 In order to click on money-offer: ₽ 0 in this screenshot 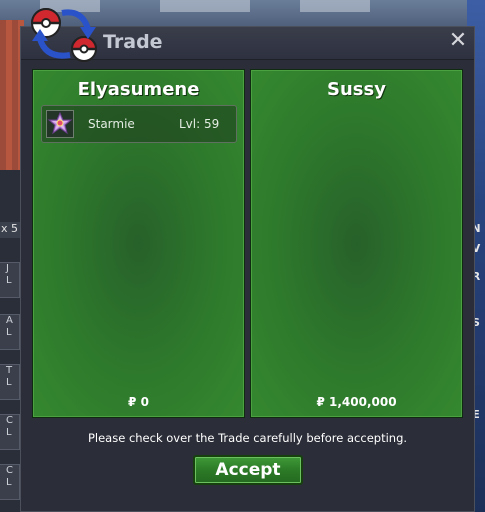, I will do `click(138, 402)`.